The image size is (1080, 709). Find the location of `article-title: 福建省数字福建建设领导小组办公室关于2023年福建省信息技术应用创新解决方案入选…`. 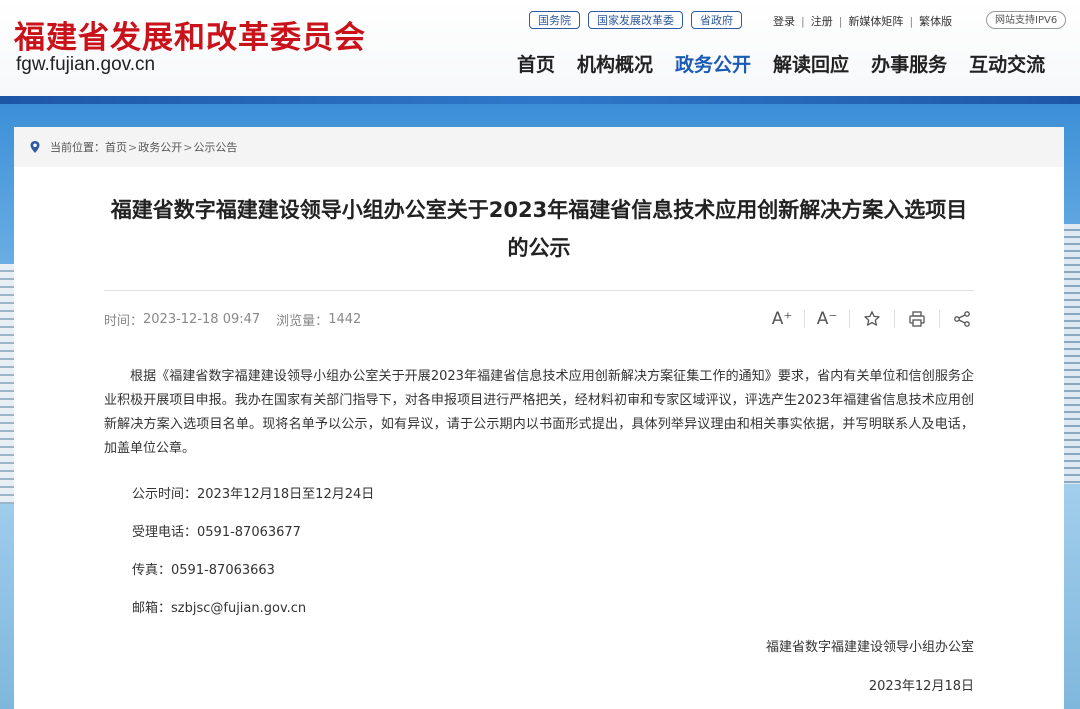

article-title: 福建省数字福建建设领导小组办公室关于2023年福建省信息技术应用创新解决方案入选… is located at coordinates (539, 229).